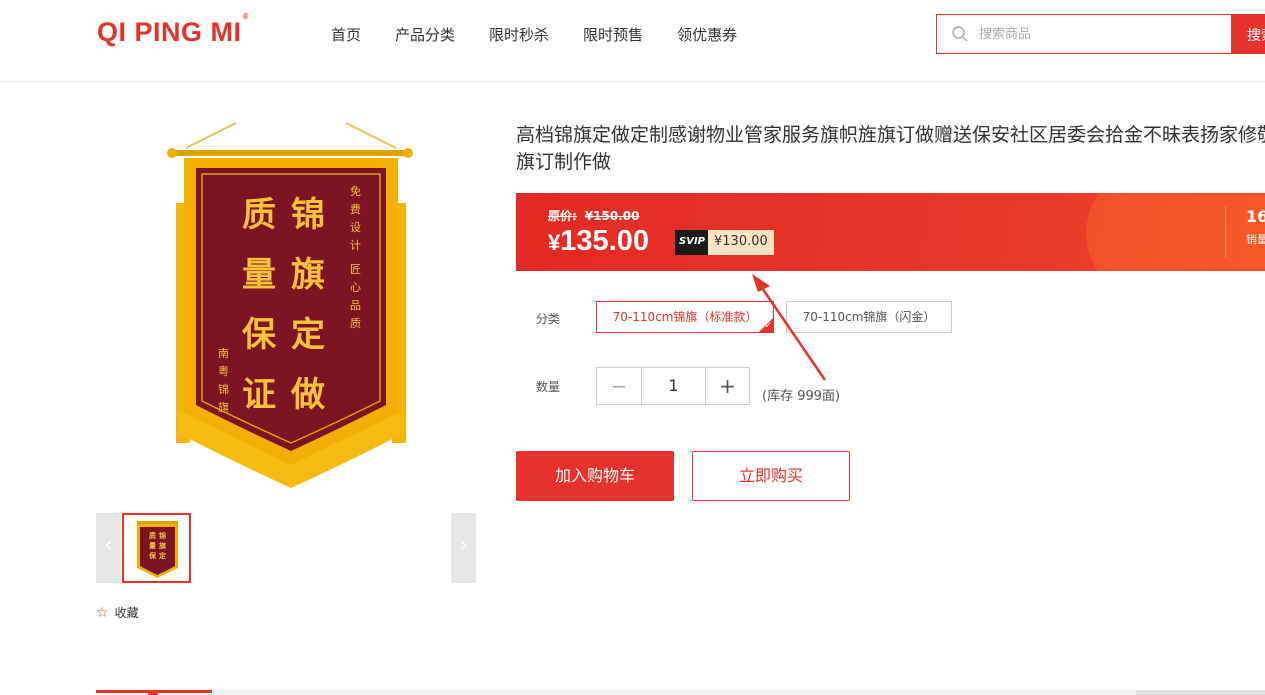  I want to click on site-header: QI PING MI® 首页 产品分类 限时秒杀 限时预售 领优惠券 搜索, so click(632, 41).